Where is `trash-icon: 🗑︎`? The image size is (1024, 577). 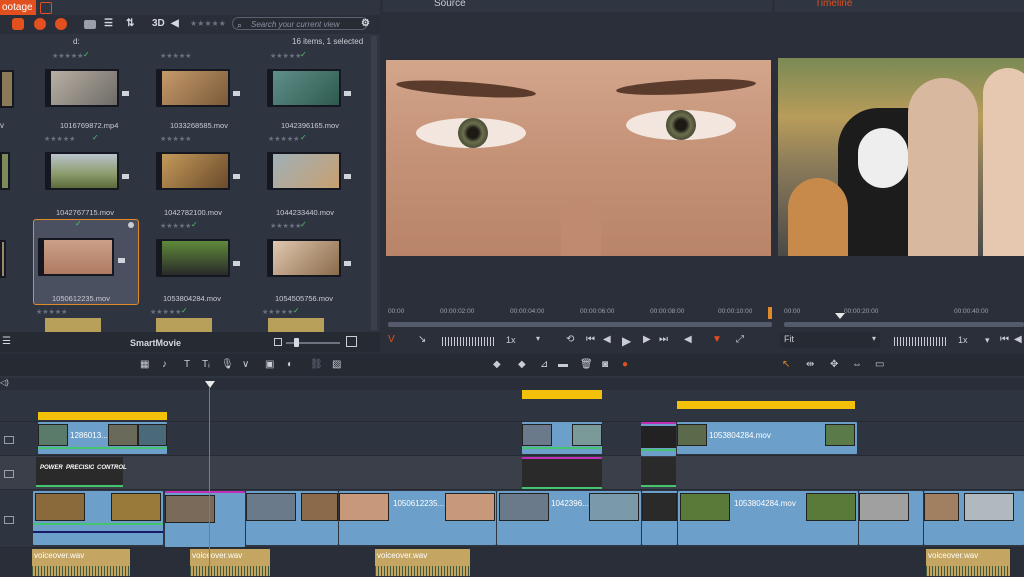
trash-icon: 🗑︎ is located at coordinates (586, 364).